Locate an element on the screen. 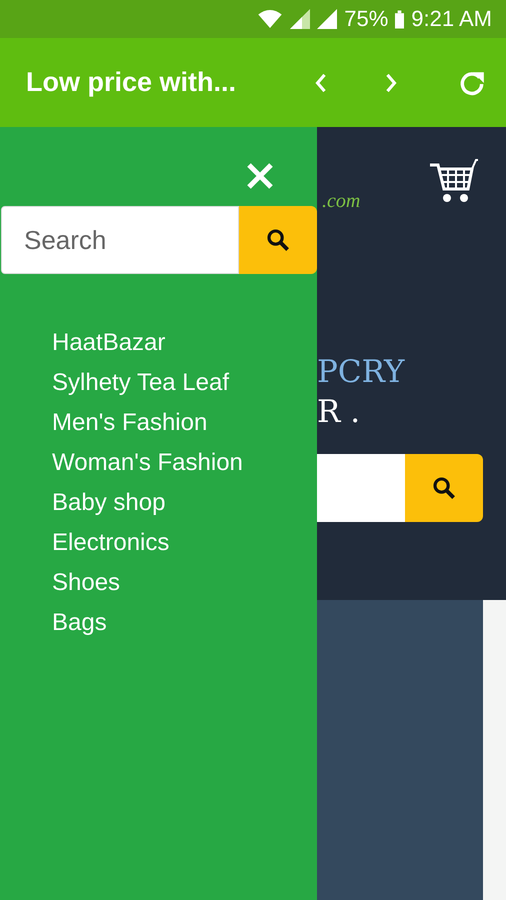 This screenshot has width=506, height=900. menu-item: Baby shop is located at coordinates (184, 503).